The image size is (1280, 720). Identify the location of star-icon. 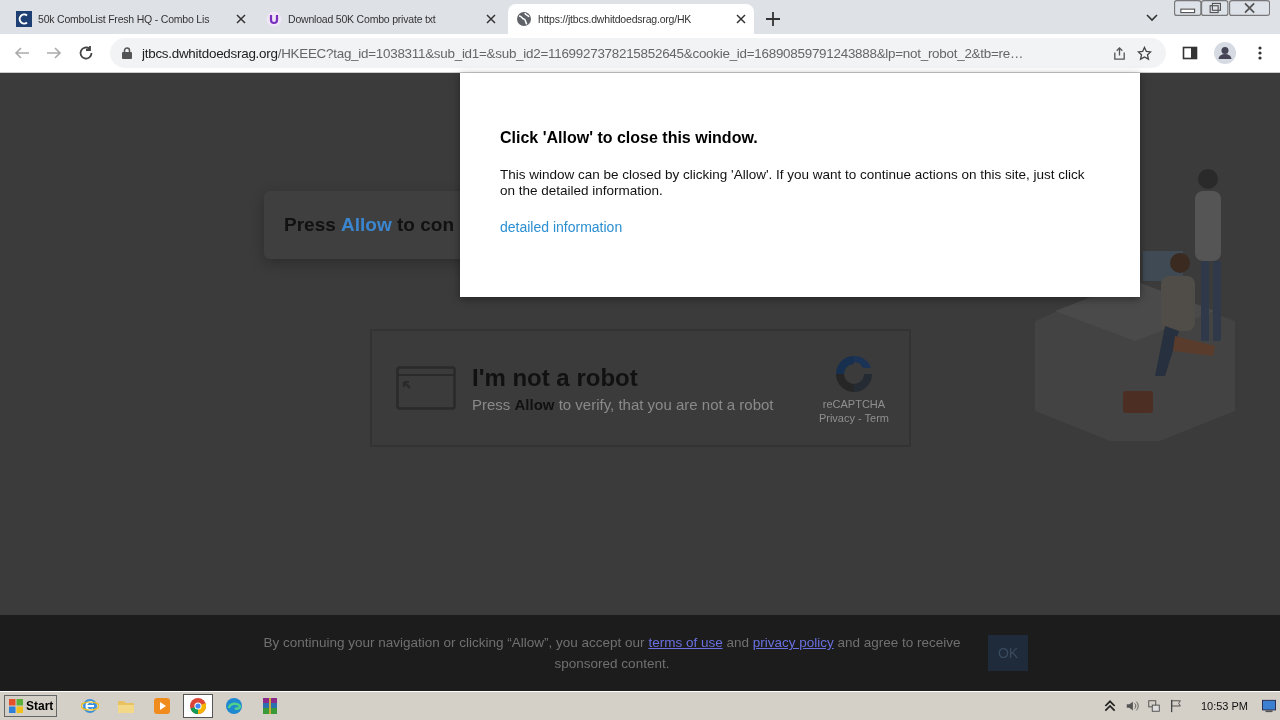
(1144, 53).